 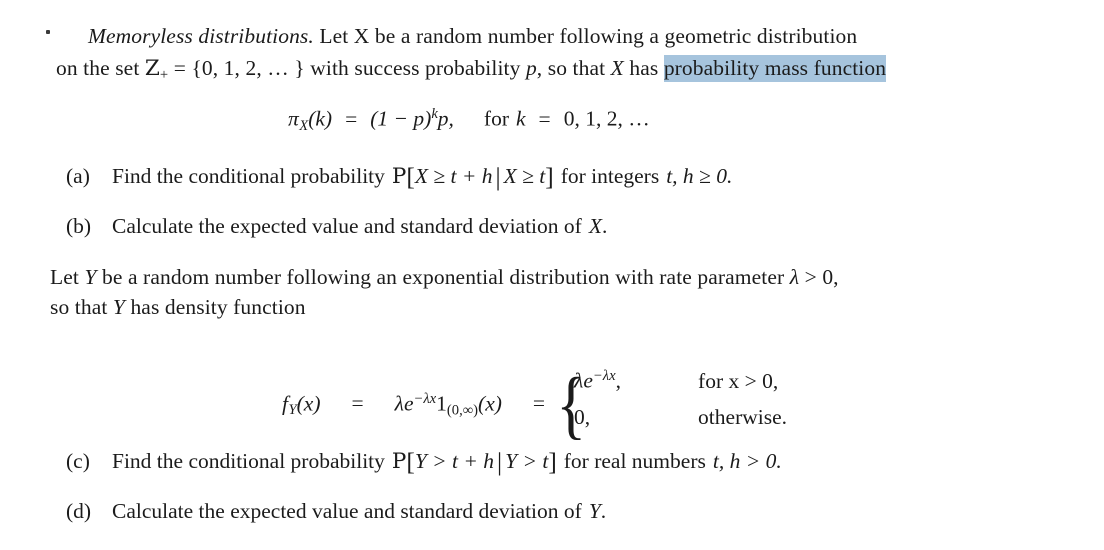 I want to click on item-a-text-after: for integers, so click(x=610, y=176).